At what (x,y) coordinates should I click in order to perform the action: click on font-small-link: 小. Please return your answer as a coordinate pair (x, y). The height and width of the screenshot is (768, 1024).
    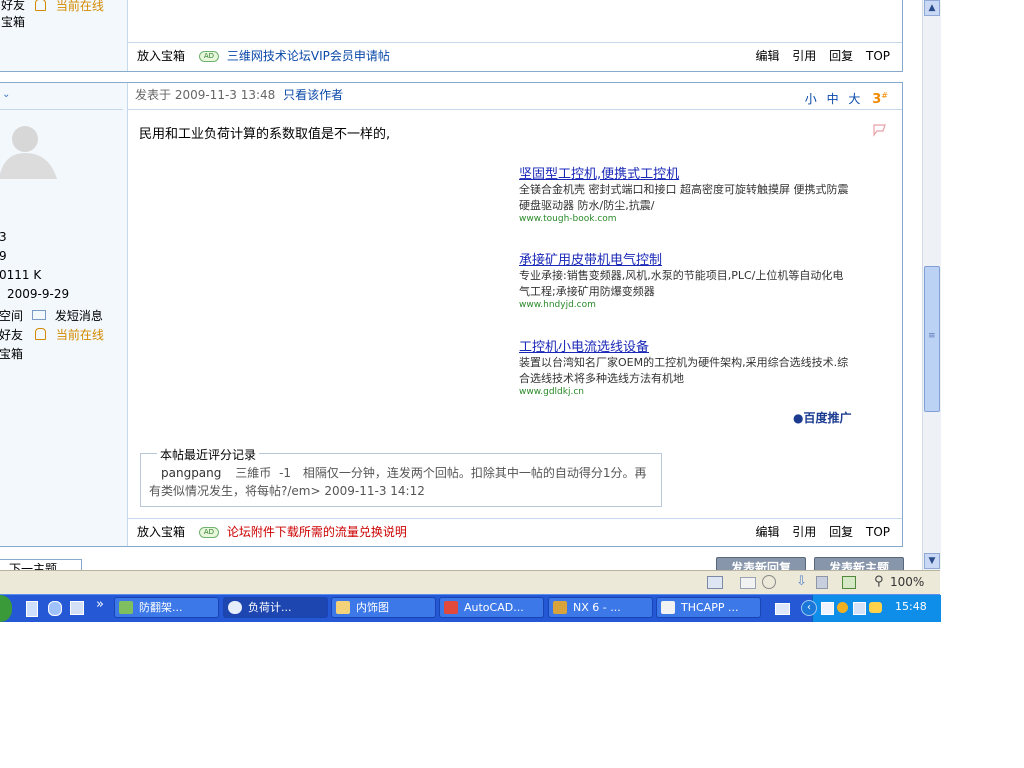
    Looking at the image, I should click on (811, 99).